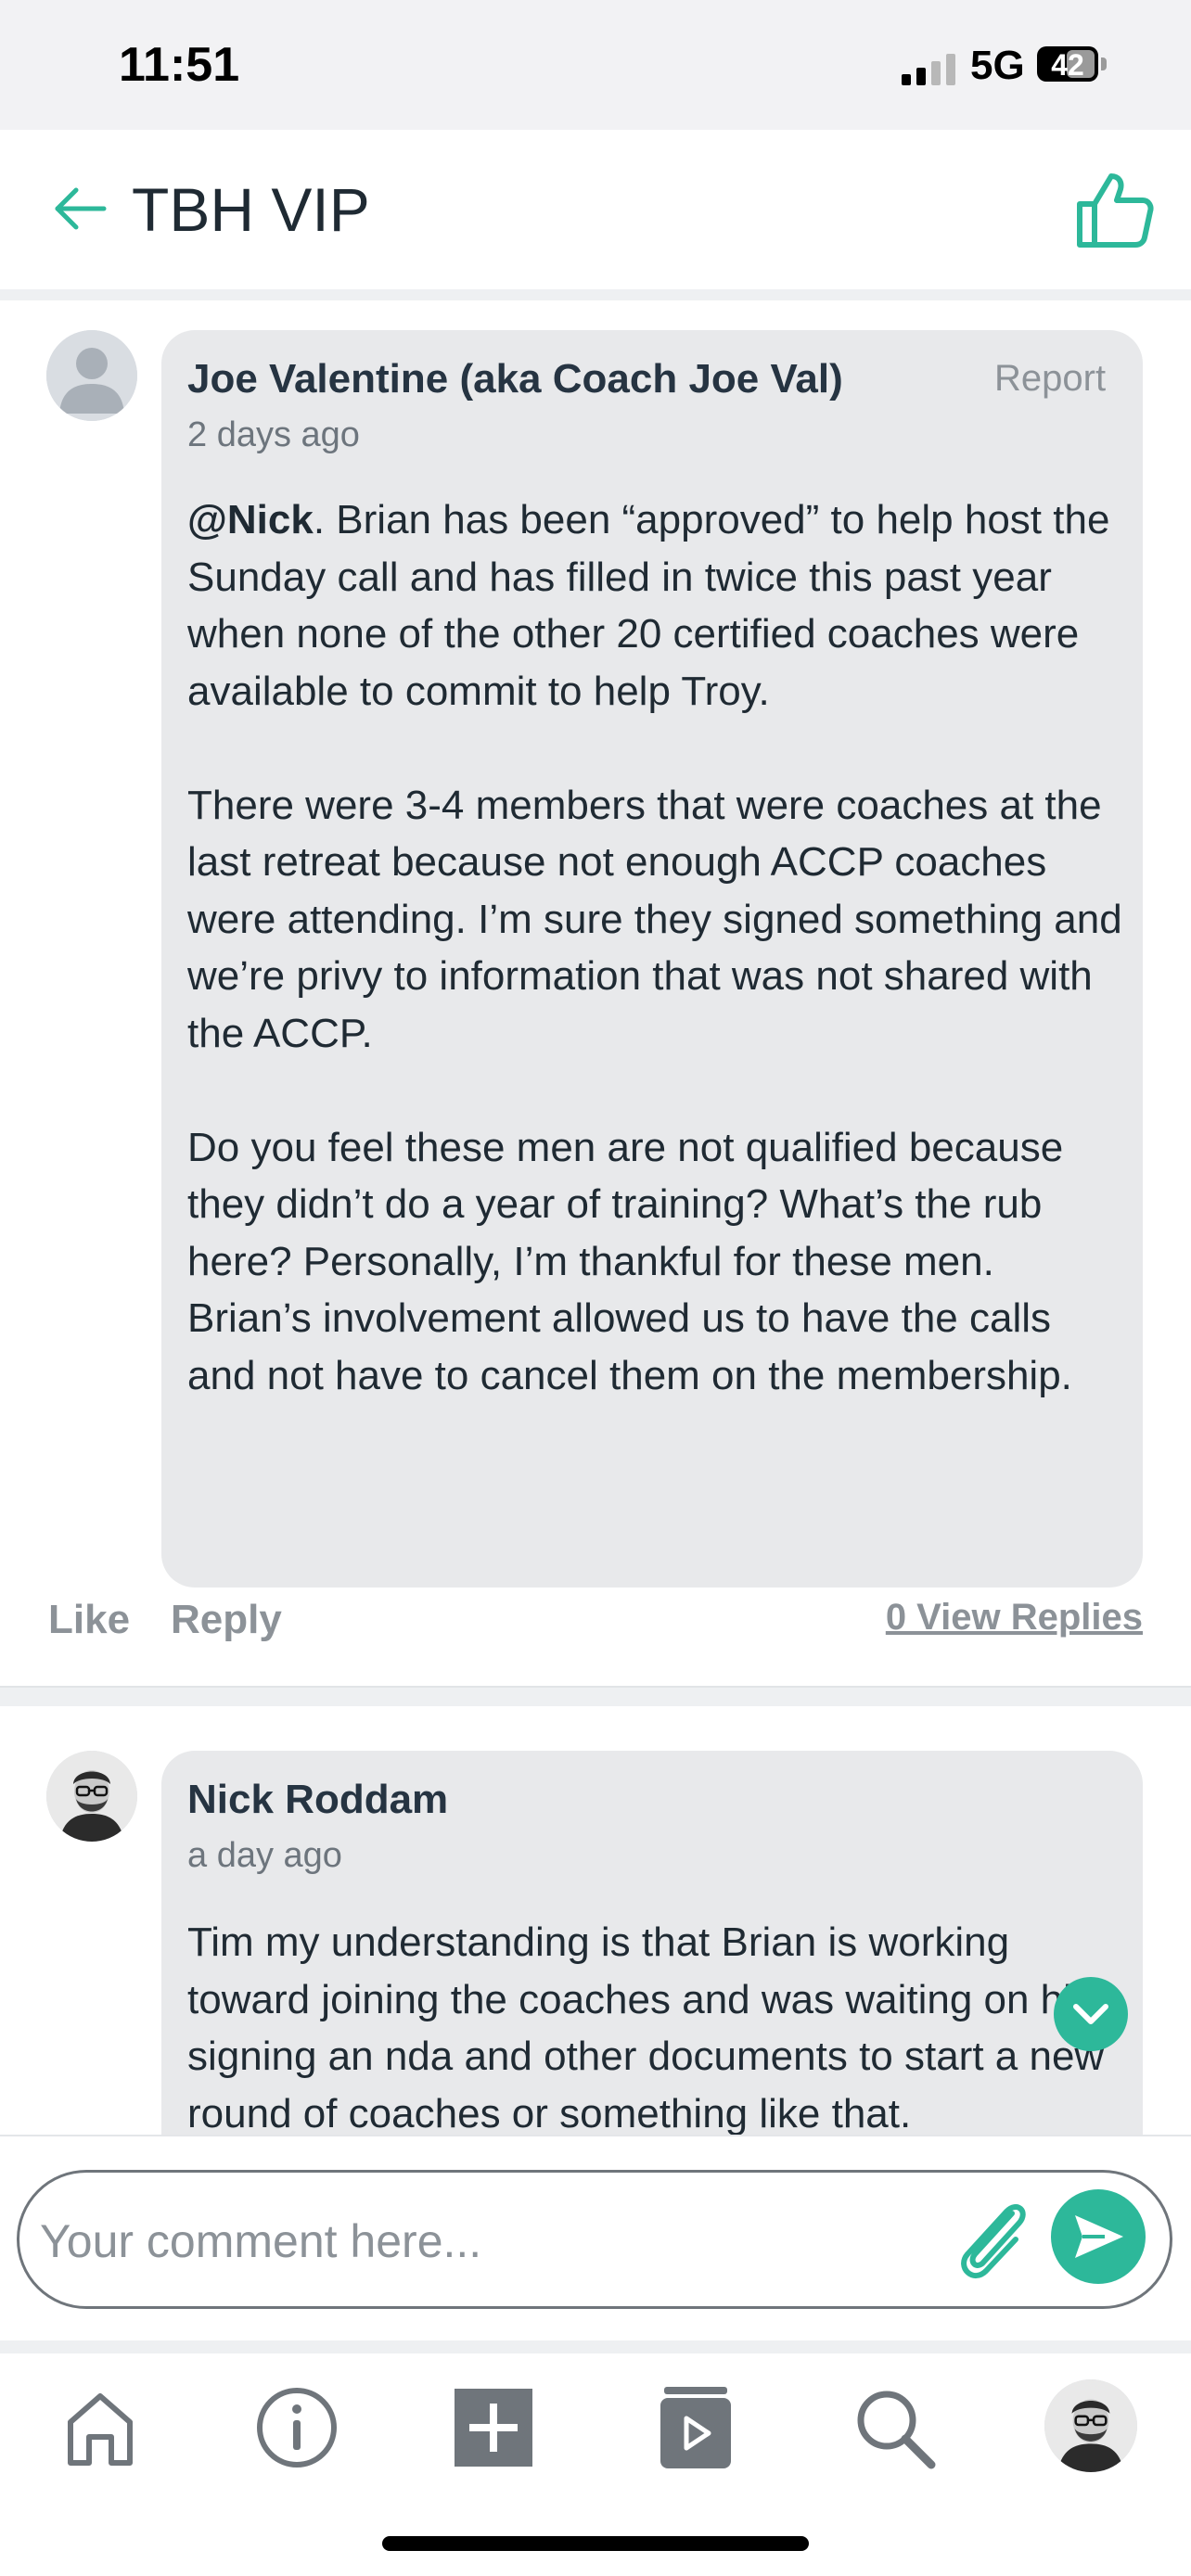 The height and width of the screenshot is (2576, 1191). Describe the element at coordinates (264, 1855) in the screenshot. I see `comment-time: a day ago` at that location.